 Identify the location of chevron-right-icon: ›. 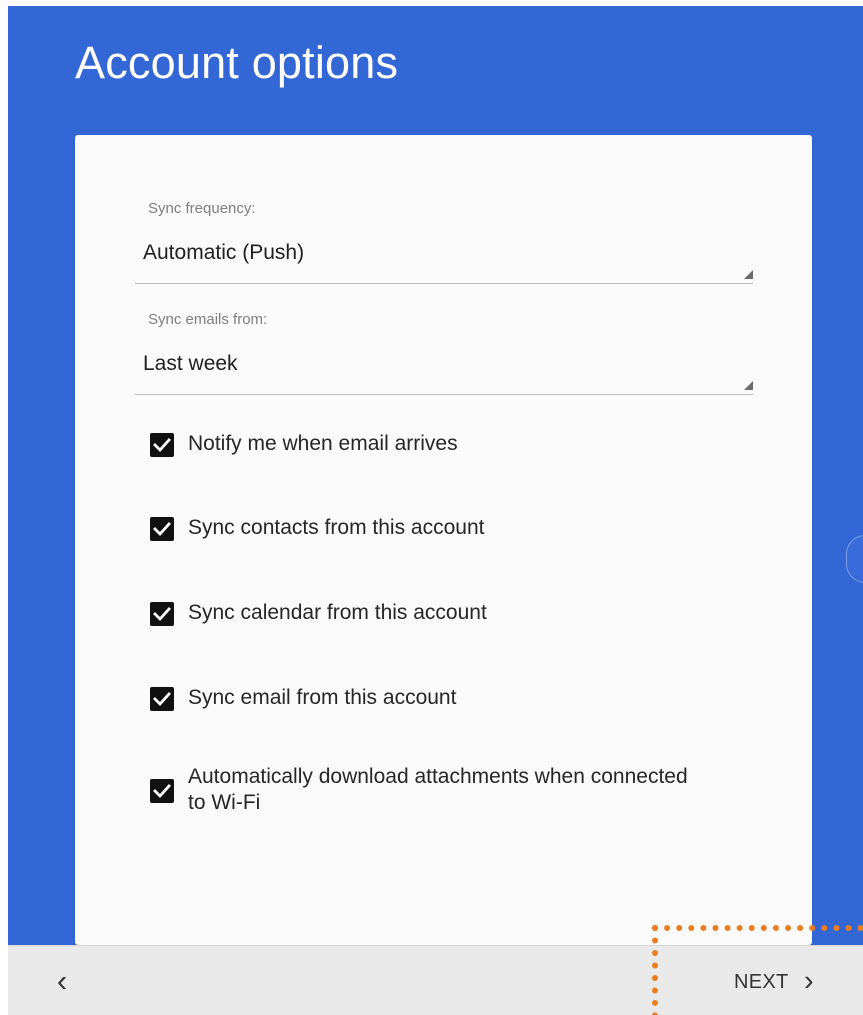
(809, 981).